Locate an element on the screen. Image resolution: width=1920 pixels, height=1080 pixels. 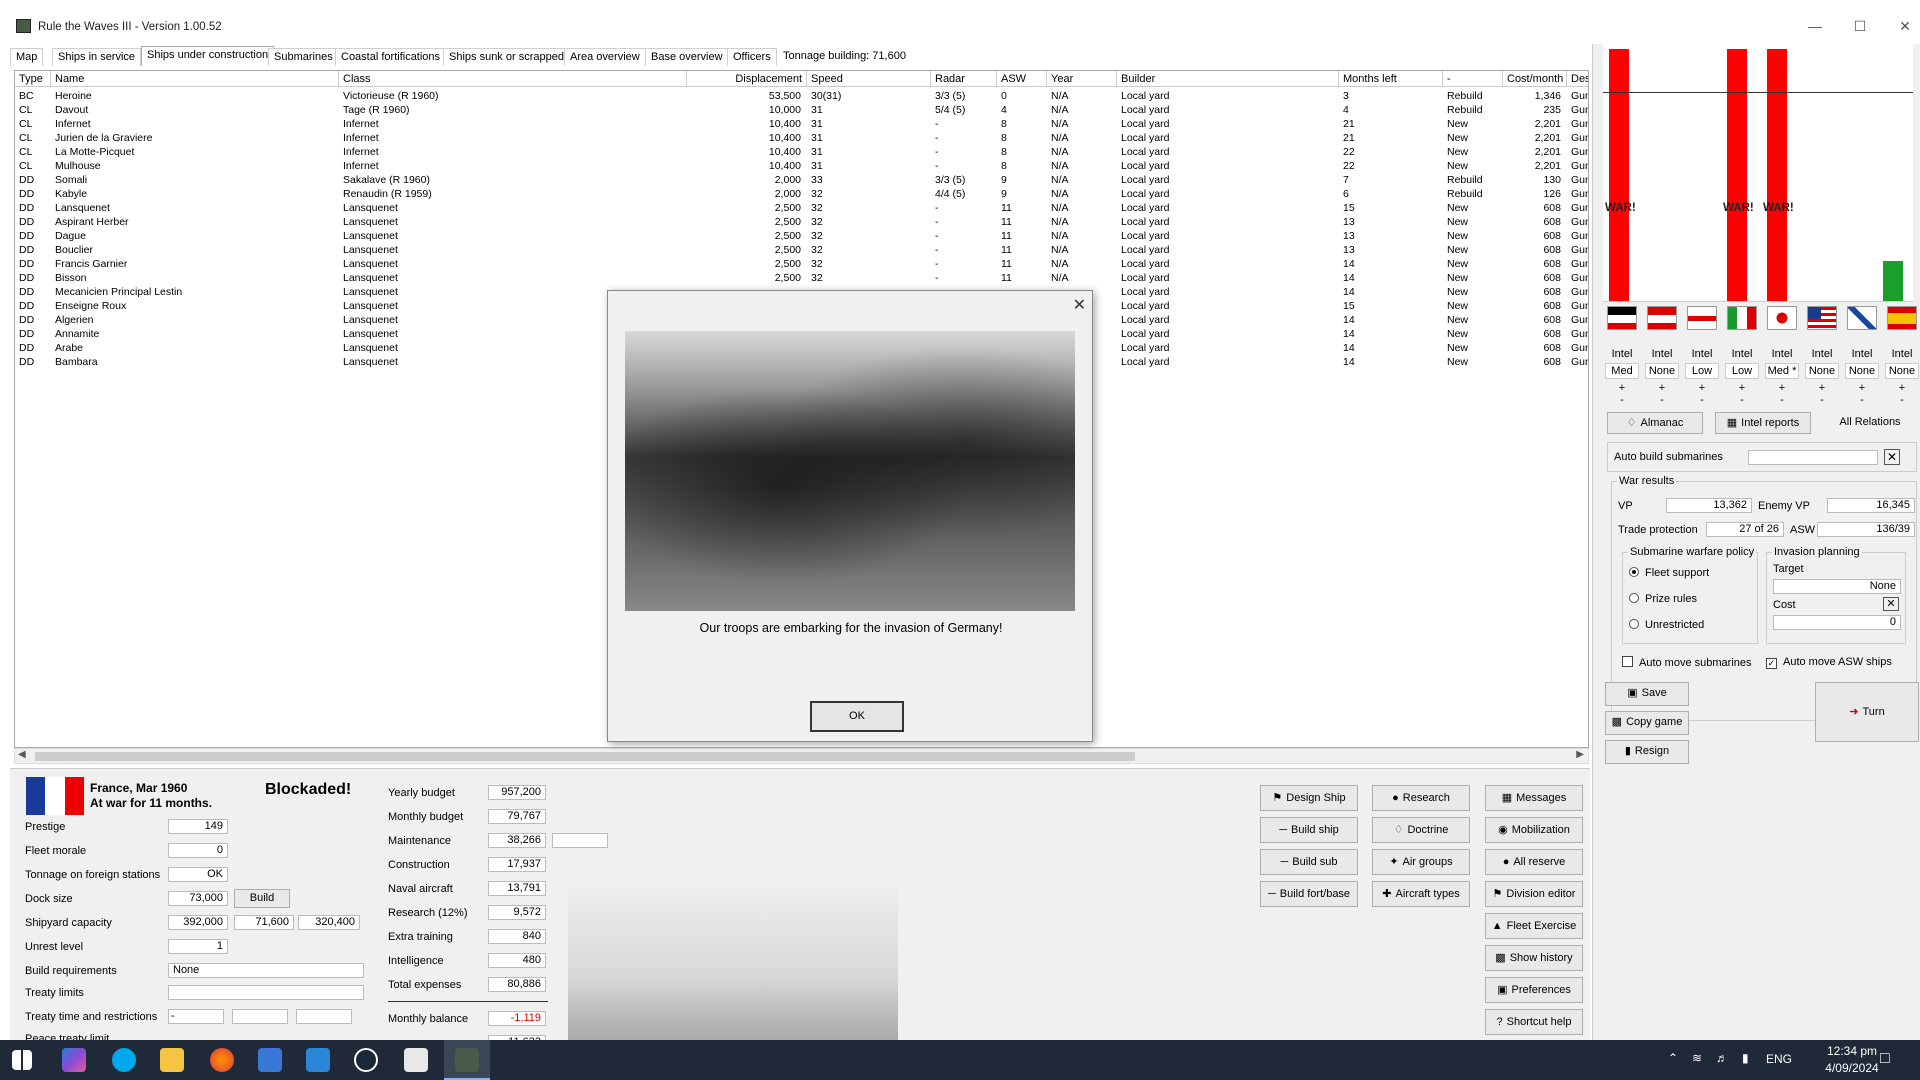
column-header: - is located at coordinates (1473, 79).